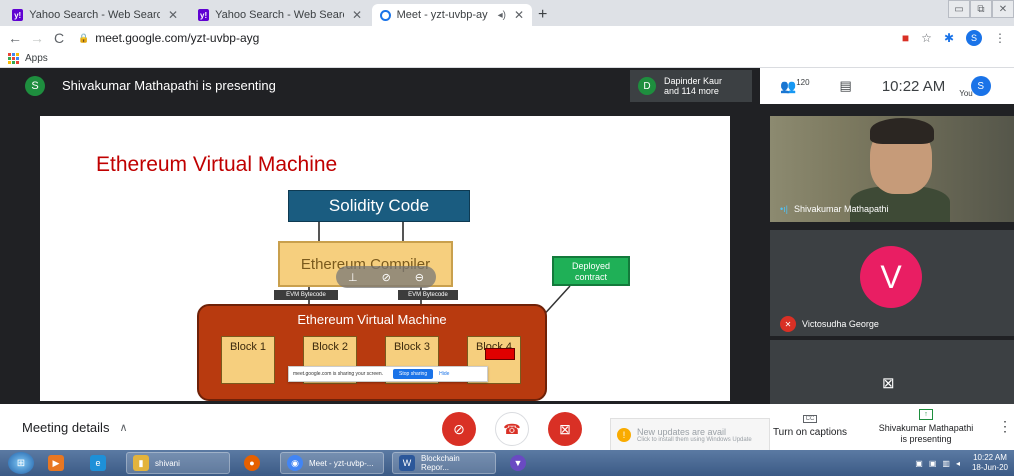 This screenshot has height=476, width=1014. What do you see at coordinates (892, 169) in the screenshot?
I see `participant-tile: •ı| Shivakumar Mathapathi` at bounding box center [892, 169].